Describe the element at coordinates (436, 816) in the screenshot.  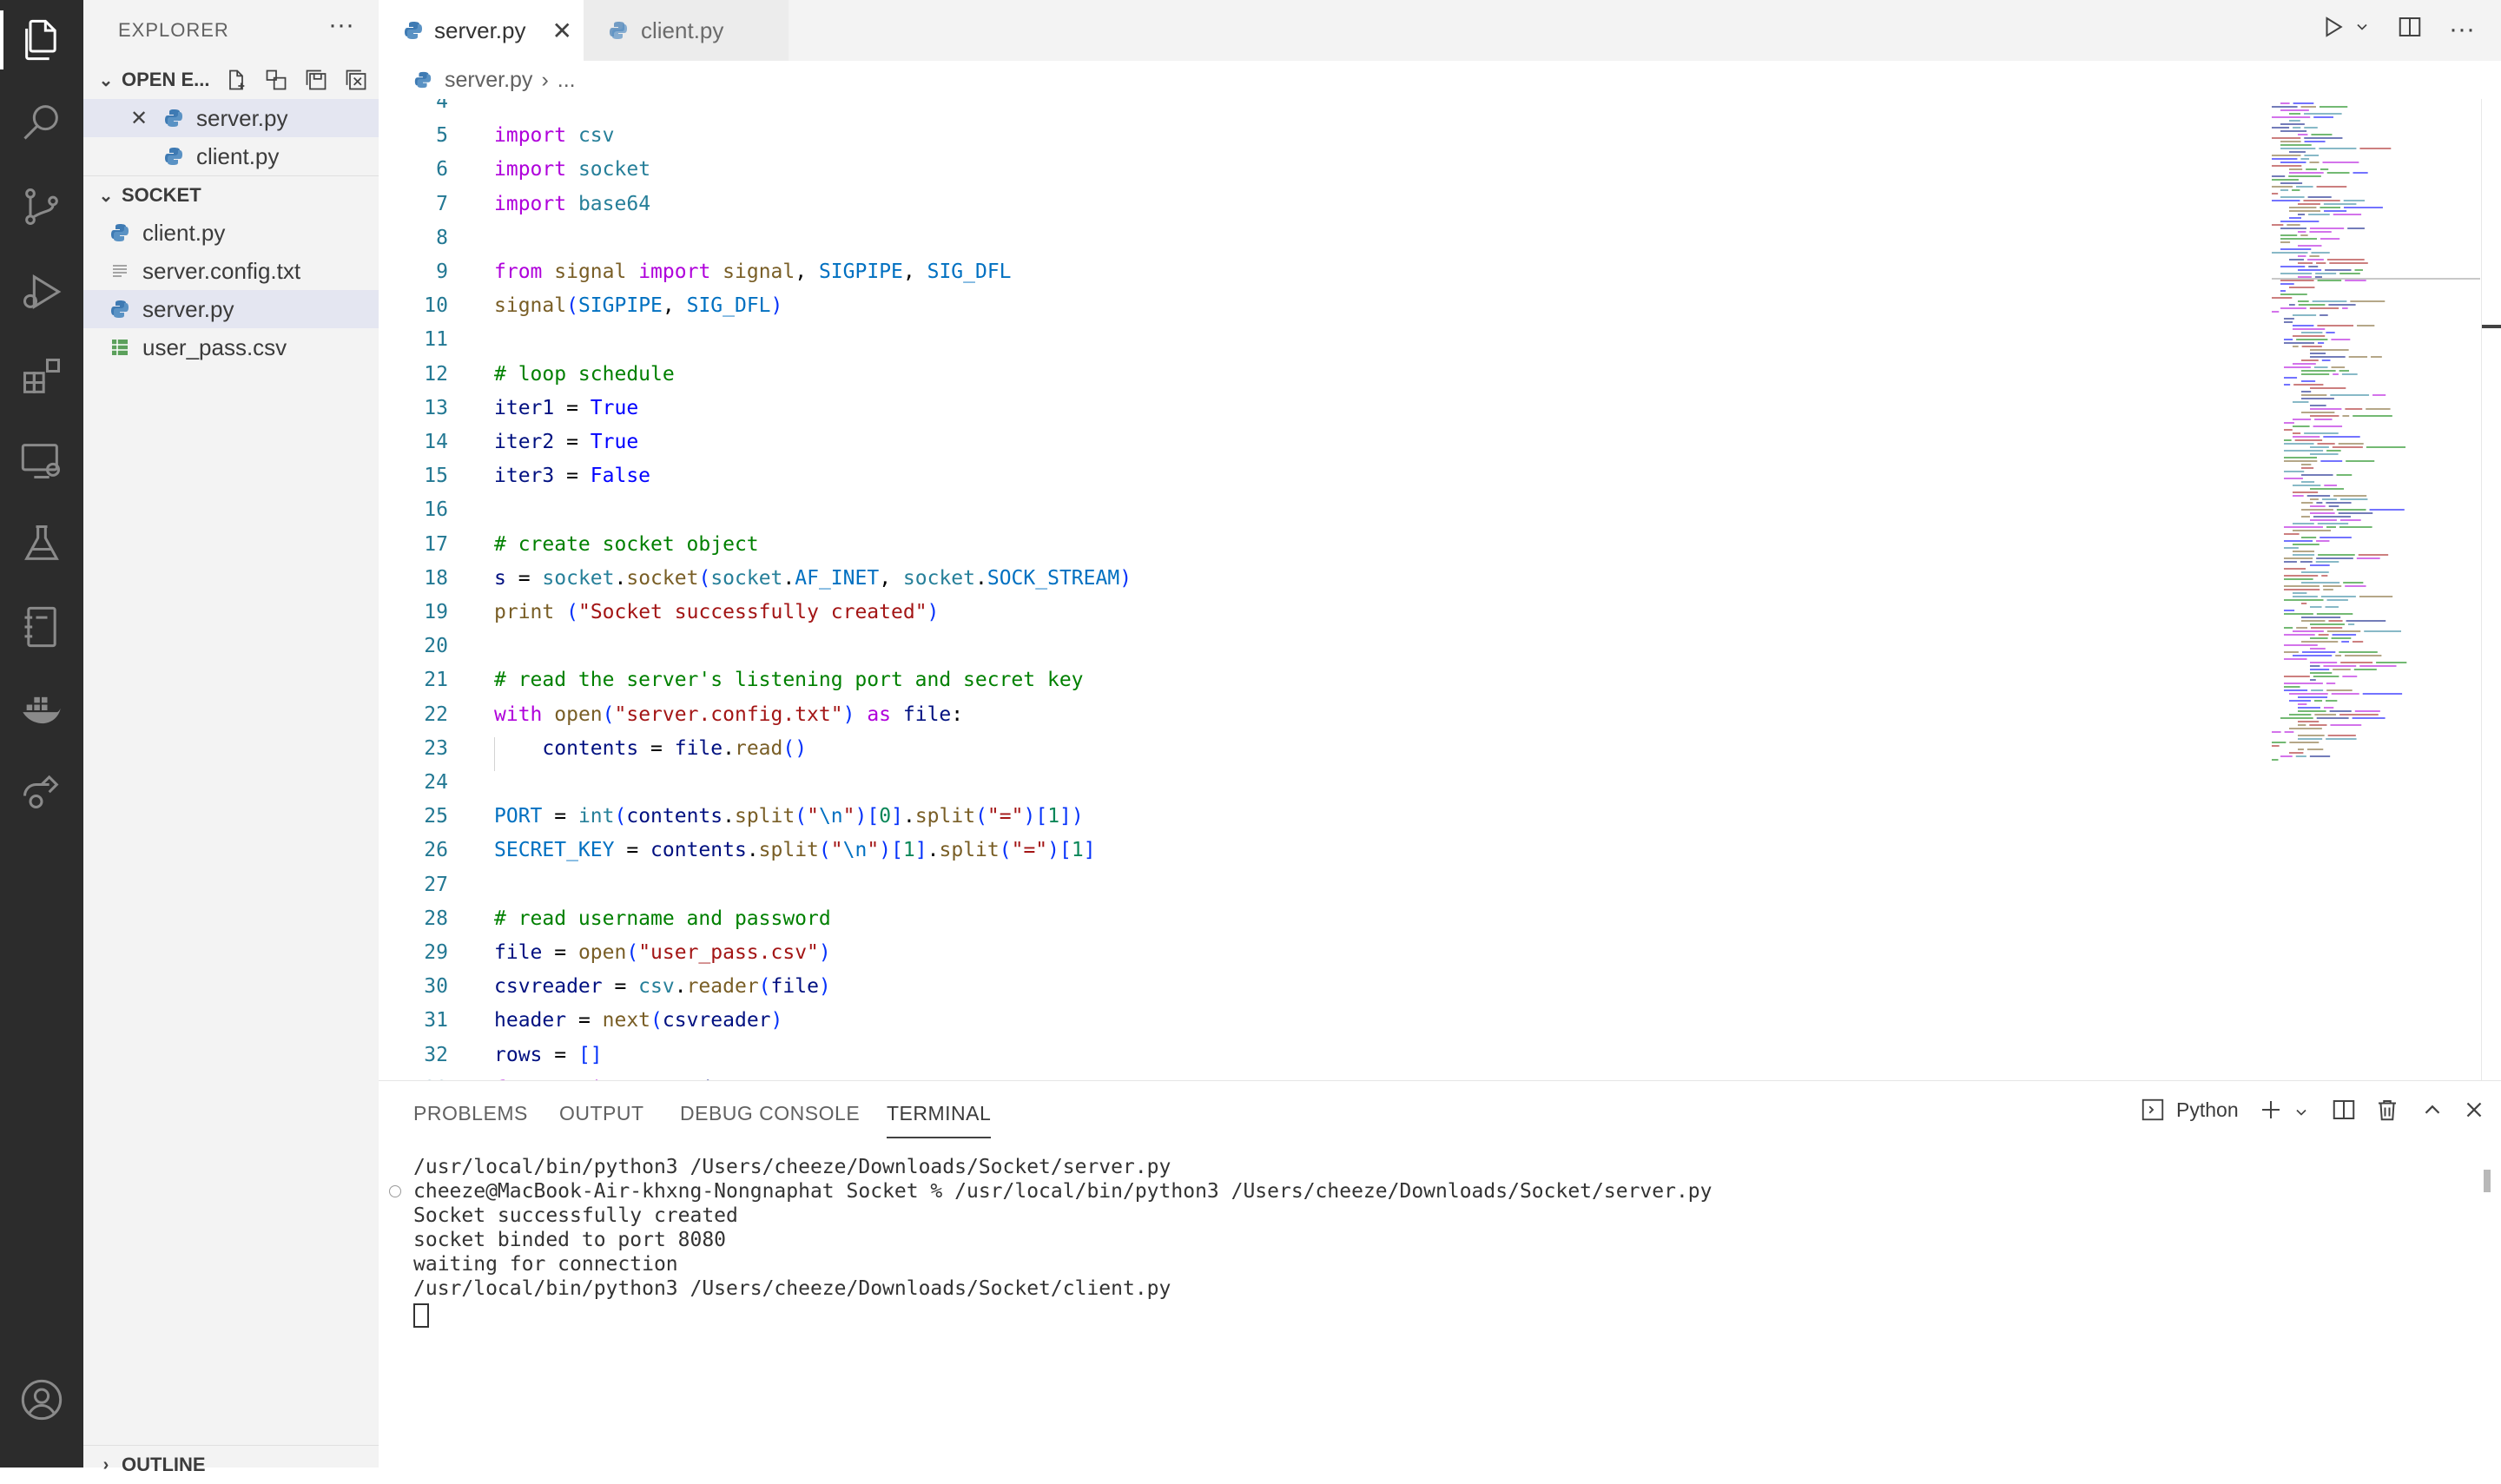
I see `line-number: 25` at that location.